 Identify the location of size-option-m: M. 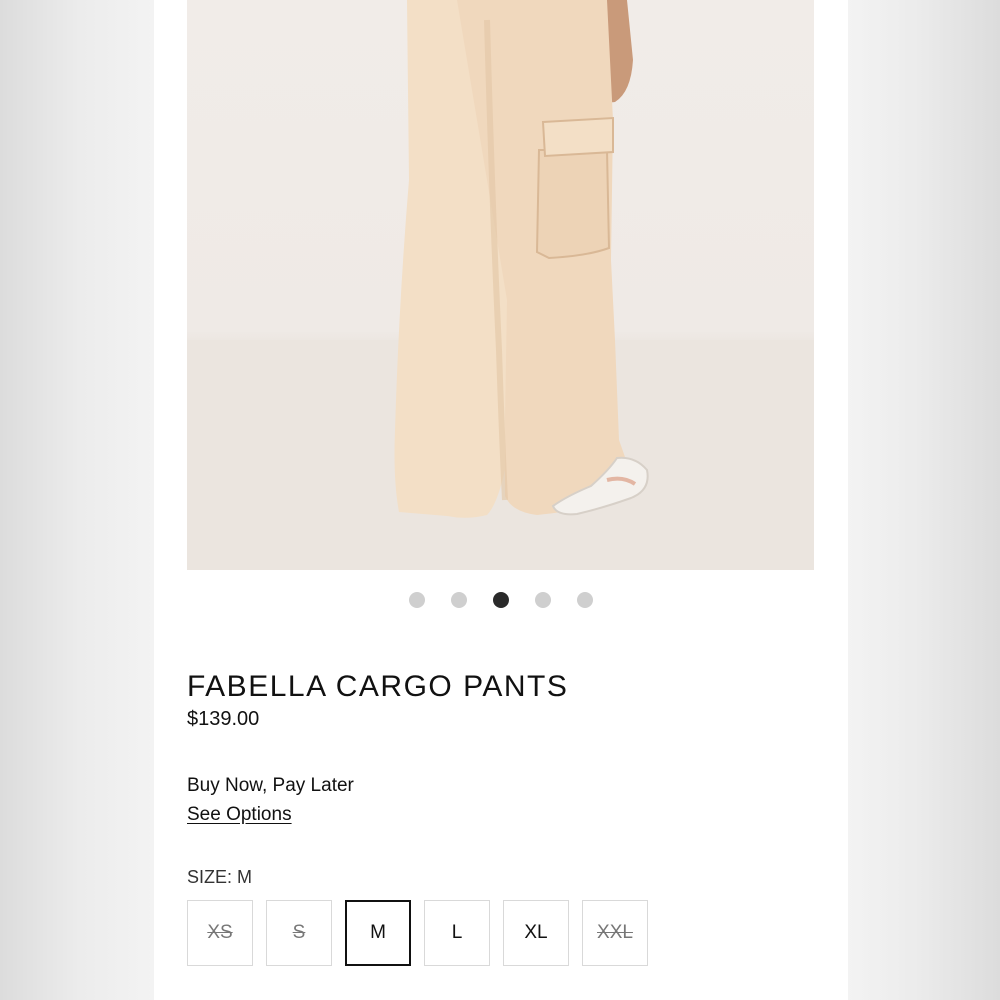
(378, 933).